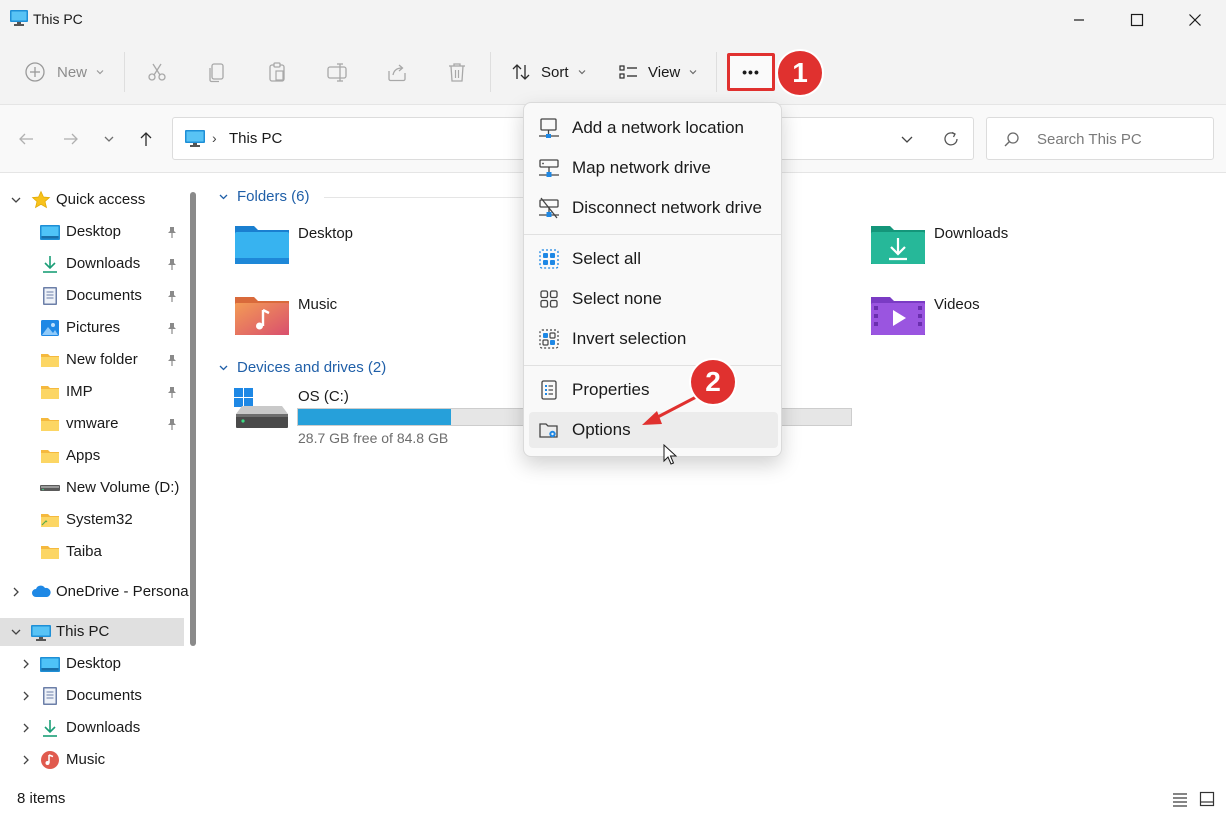  Describe the element at coordinates (628, 72) in the screenshot. I see `view-icon` at that location.